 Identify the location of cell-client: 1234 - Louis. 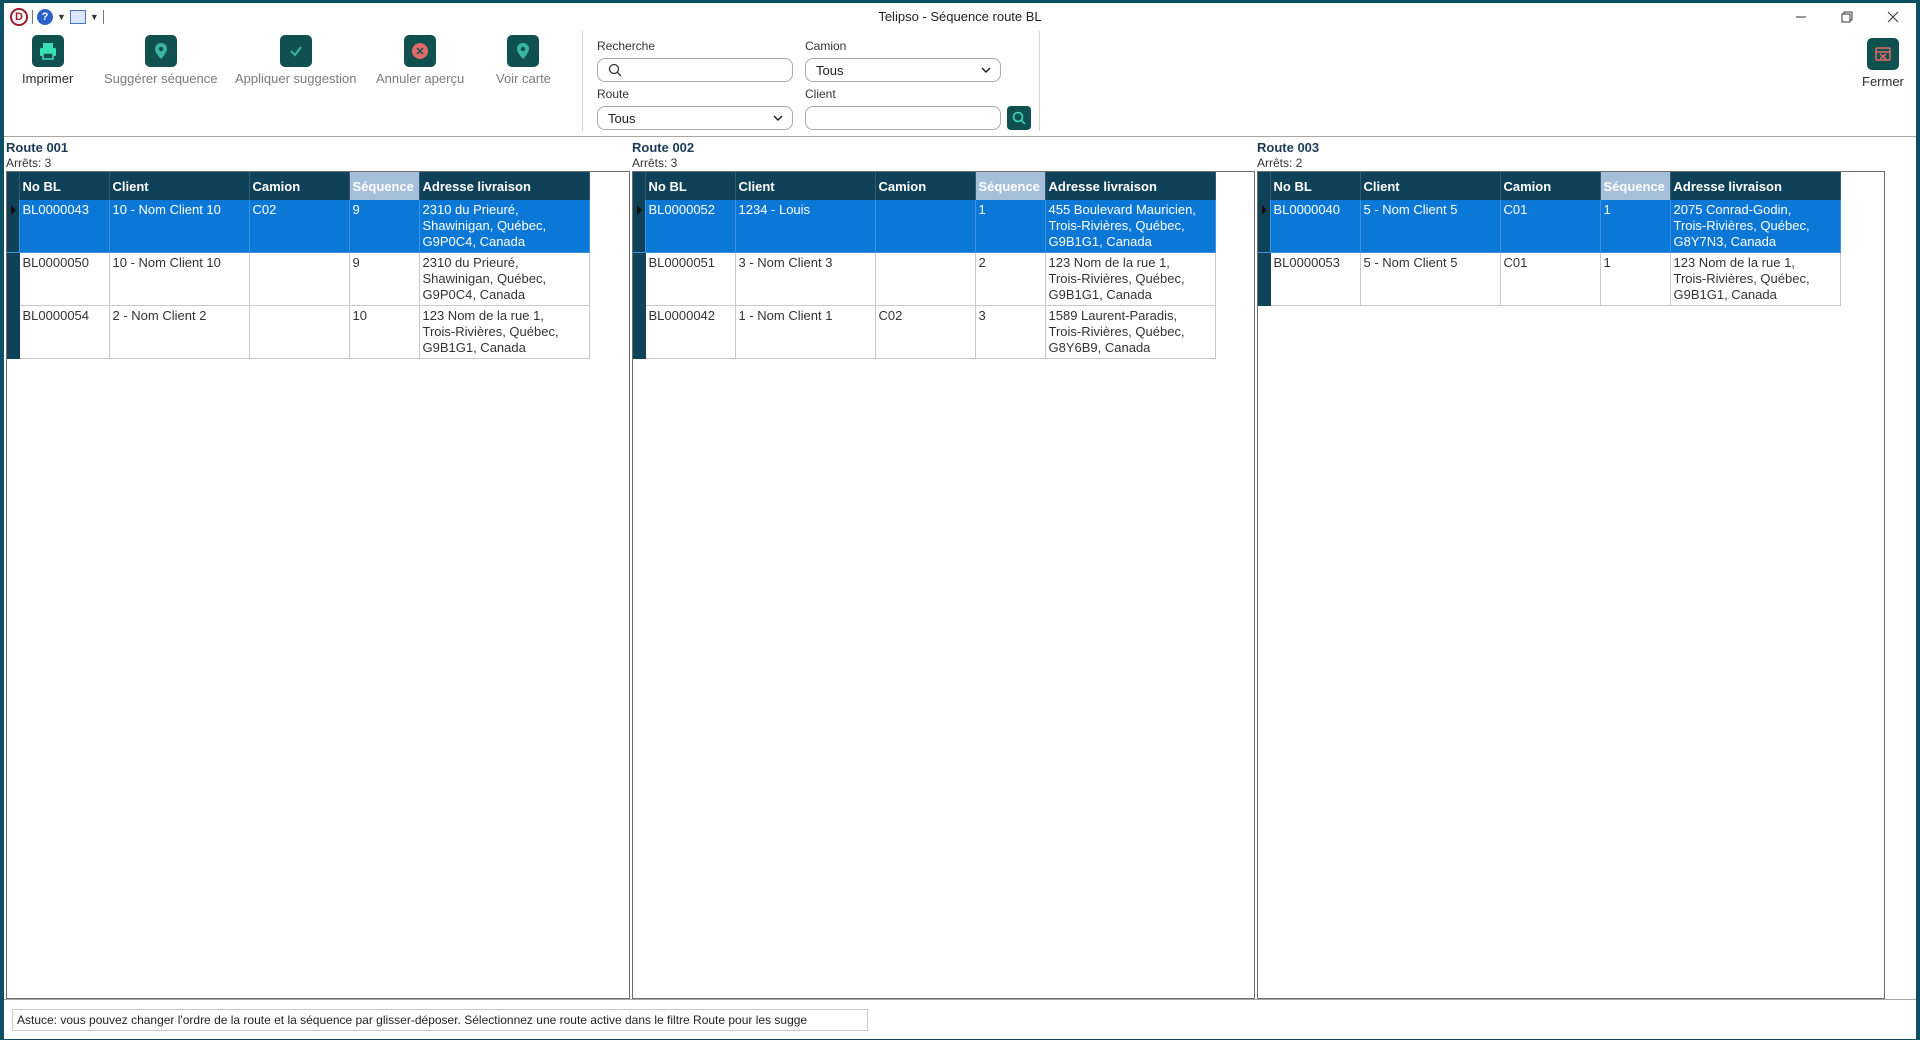
(805, 226).